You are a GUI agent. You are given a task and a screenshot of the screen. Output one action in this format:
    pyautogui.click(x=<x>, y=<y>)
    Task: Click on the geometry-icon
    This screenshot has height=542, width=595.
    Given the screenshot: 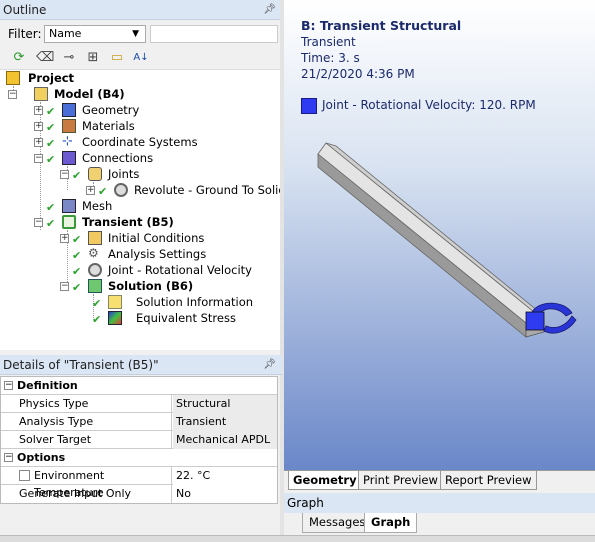 What is the action you would take?
    pyautogui.click(x=69, y=110)
    